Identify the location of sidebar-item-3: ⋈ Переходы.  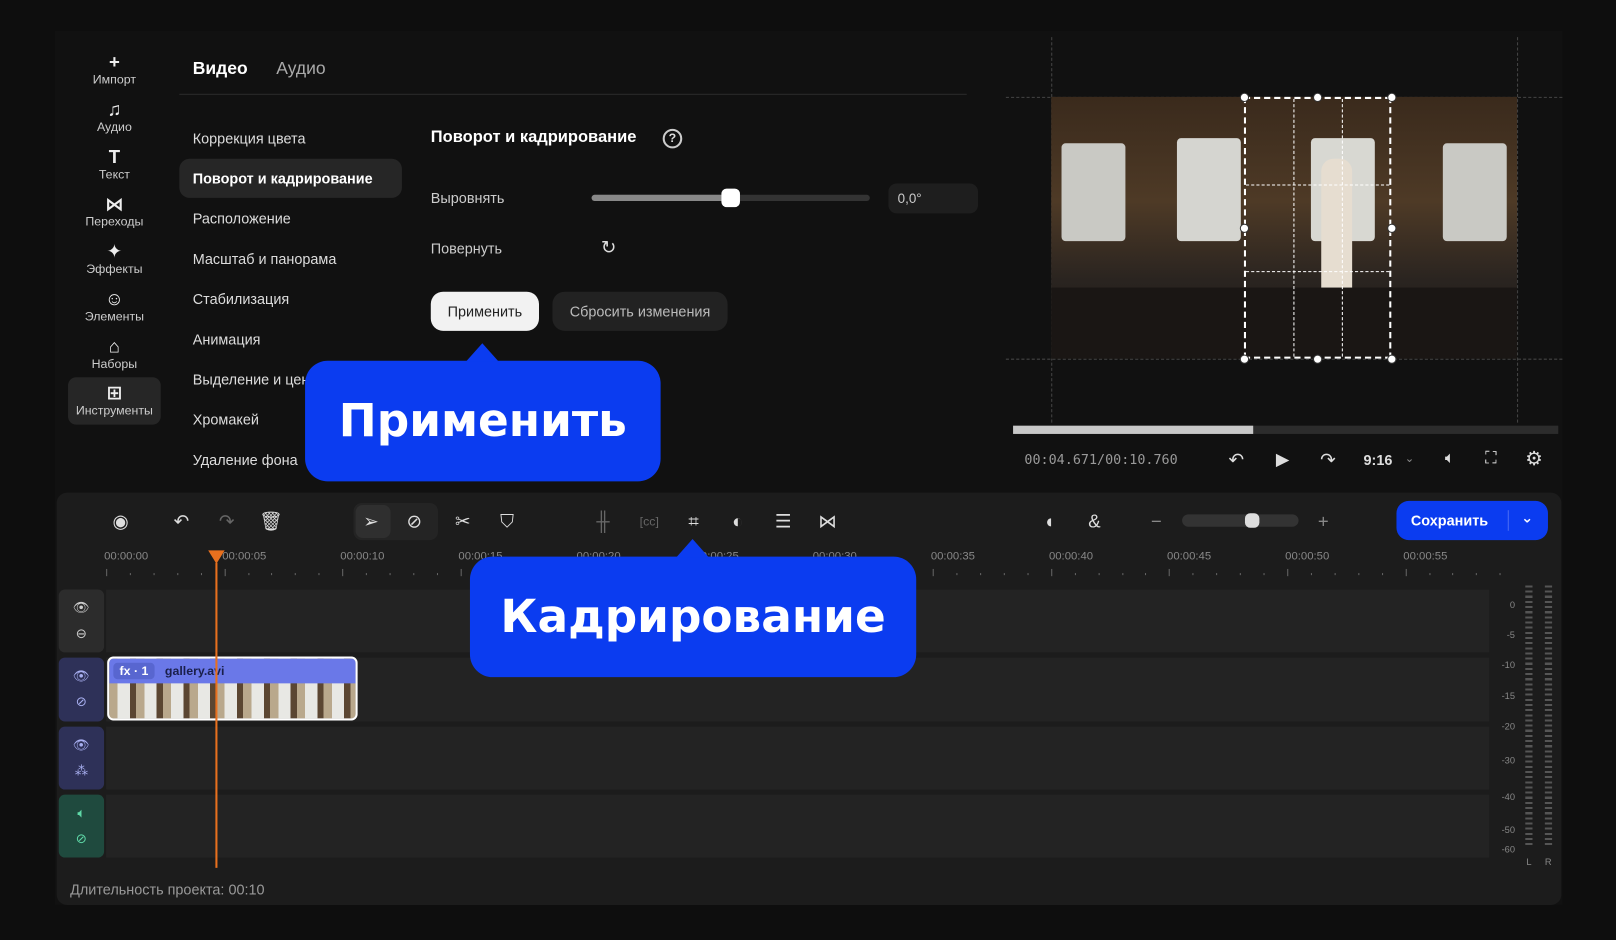
(114, 216).